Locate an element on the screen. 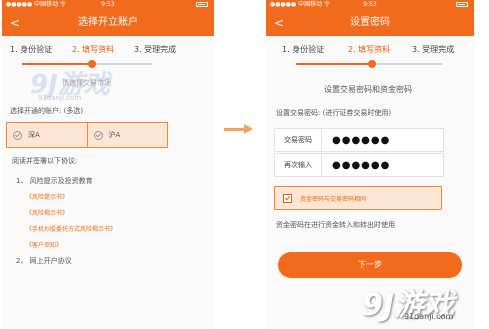 Image resolution: width=489 pixels, height=329 pixels. next-button-label: 下一步 is located at coordinates (370, 264).